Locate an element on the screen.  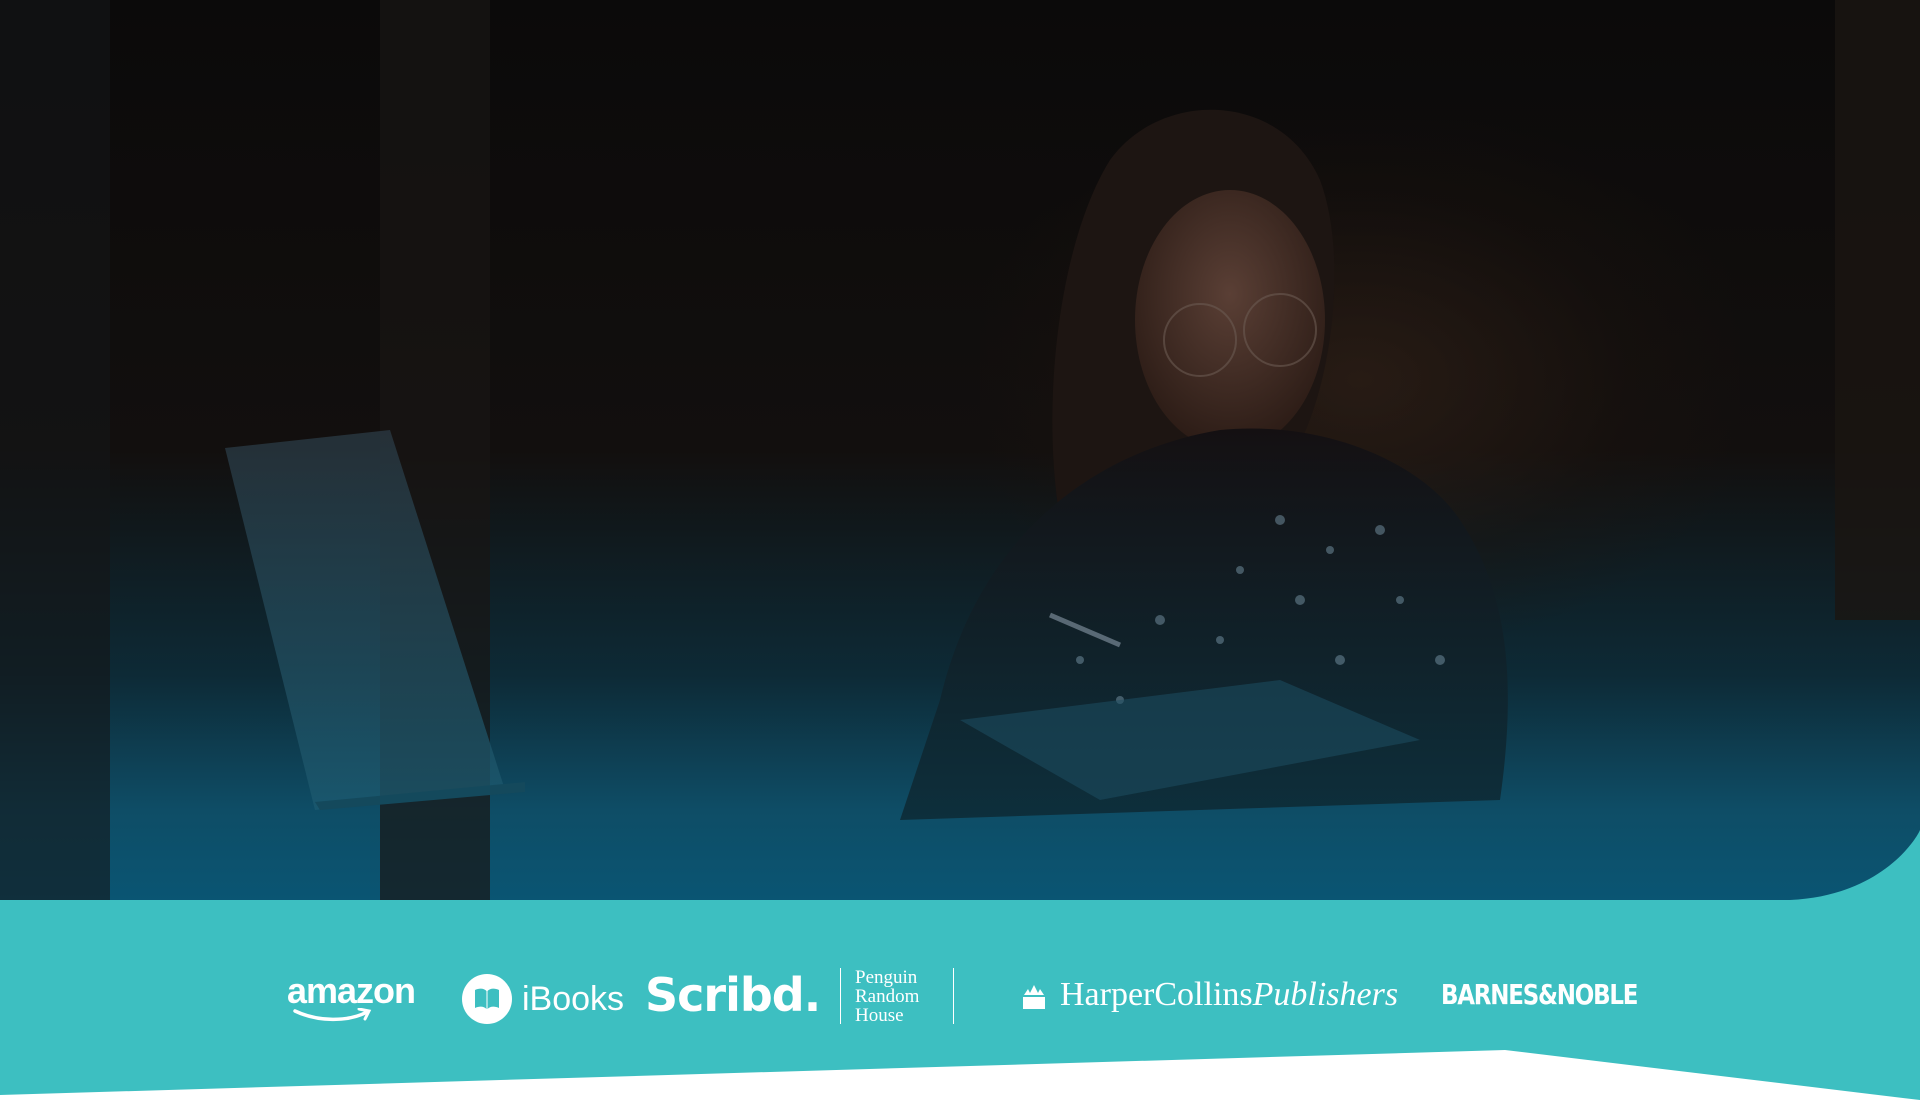
barnes-and-noble-logo: BARNES&NOBLE is located at coordinates (1539, 994).